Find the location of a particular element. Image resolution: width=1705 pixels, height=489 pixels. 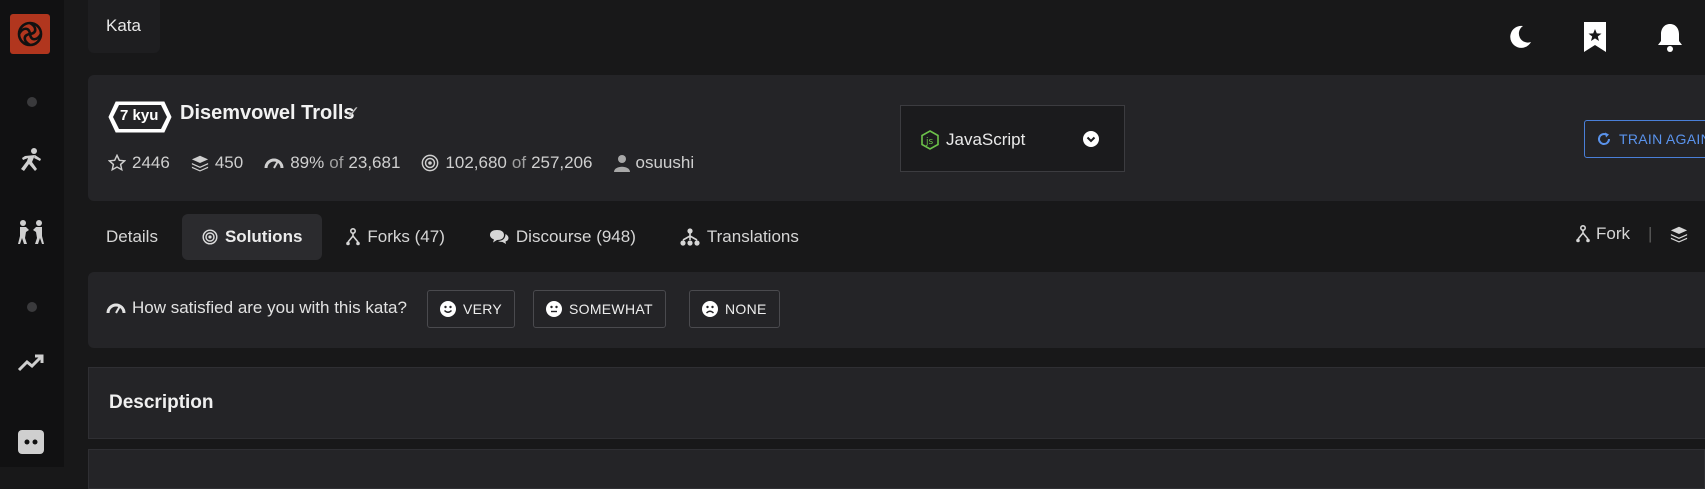

codewars-logo-icon is located at coordinates (30, 34).